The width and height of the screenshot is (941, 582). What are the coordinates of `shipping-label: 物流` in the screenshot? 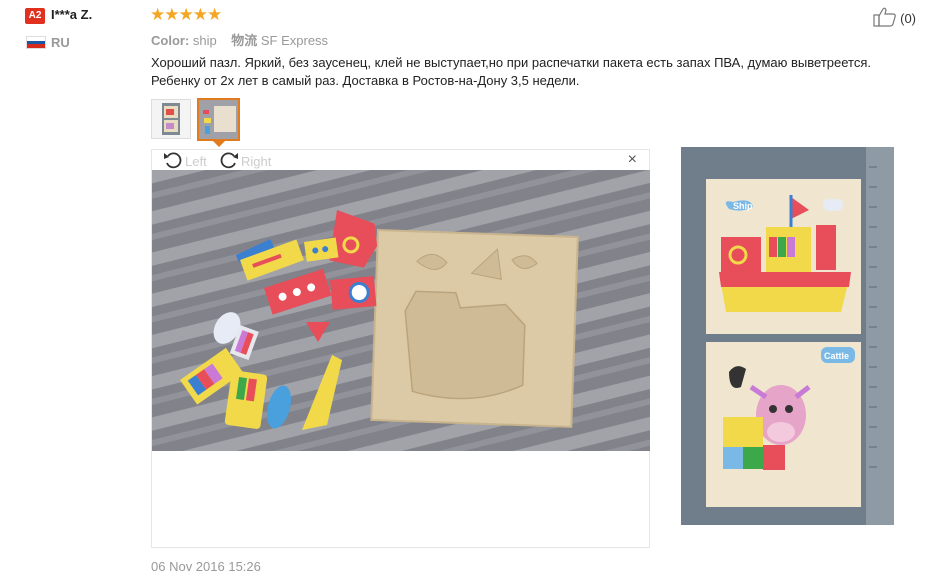 It's located at (244, 40).